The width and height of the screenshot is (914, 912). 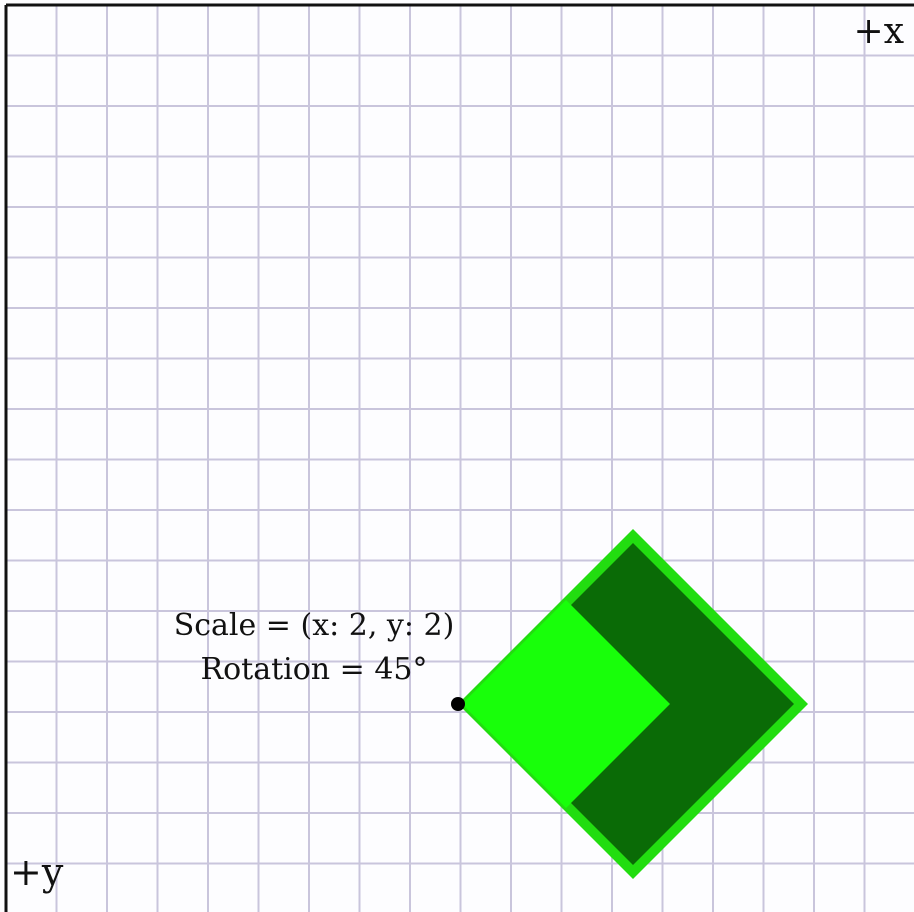 I want to click on pivot-point, so click(x=458, y=704).